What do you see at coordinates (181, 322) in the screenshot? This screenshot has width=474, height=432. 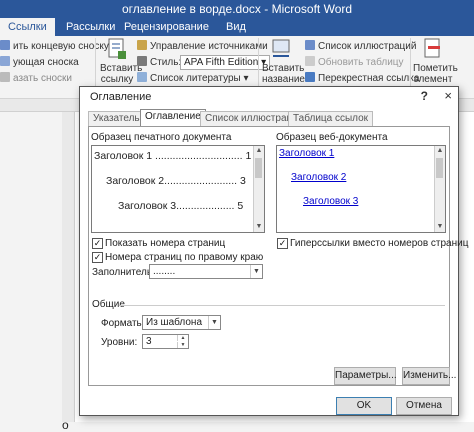 I see `formats-select: Из шаблона ▼` at bounding box center [181, 322].